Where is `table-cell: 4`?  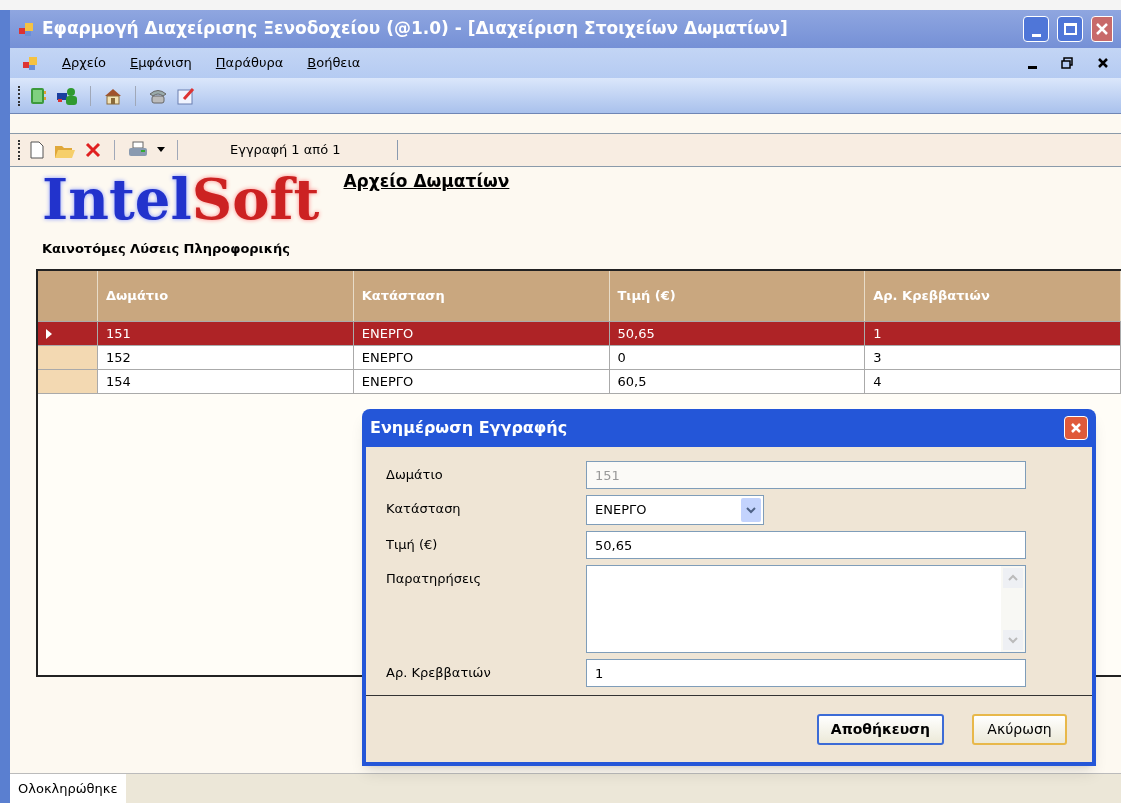
table-cell: 4 is located at coordinates (993, 381).